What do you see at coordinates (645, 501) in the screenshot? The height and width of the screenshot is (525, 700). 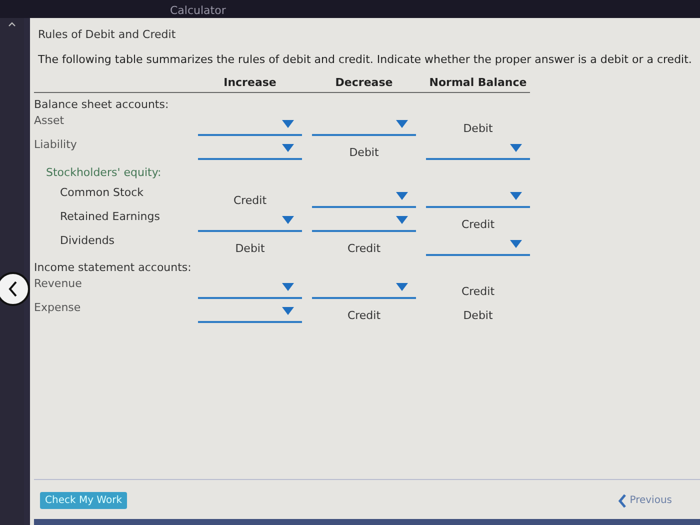 I see `previous-link: Previous` at bounding box center [645, 501].